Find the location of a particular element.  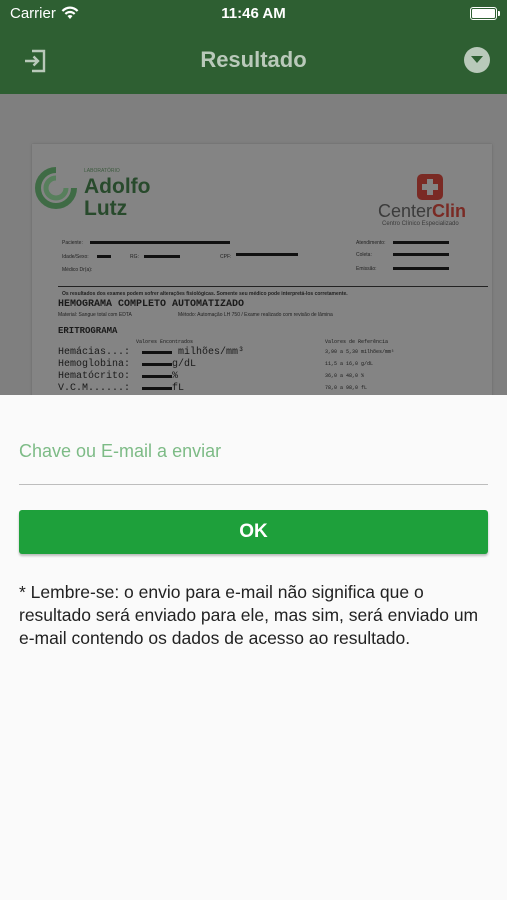

nav-bar: Resultado is located at coordinates (253, 61).